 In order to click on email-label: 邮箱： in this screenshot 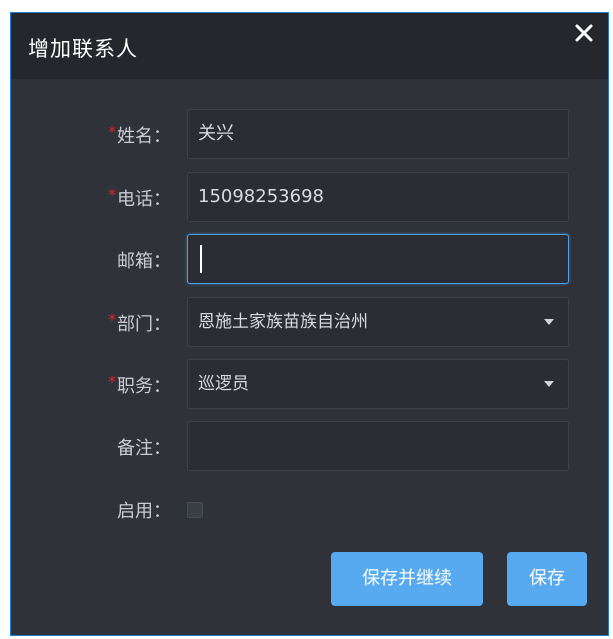, I will do `click(144, 261)`.